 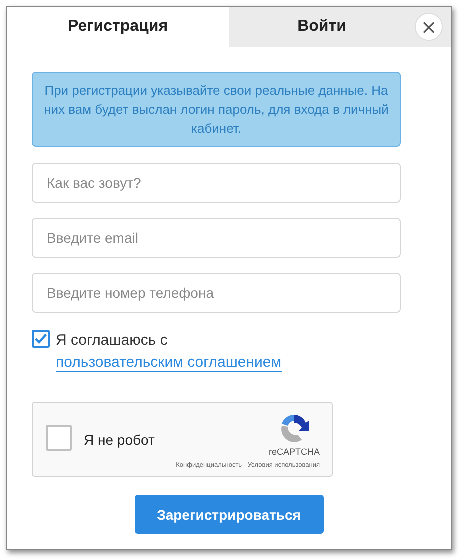 What do you see at coordinates (216, 183) in the screenshot?
I see `input-field: Как вас зовут?` at bounding box center [216, 183].